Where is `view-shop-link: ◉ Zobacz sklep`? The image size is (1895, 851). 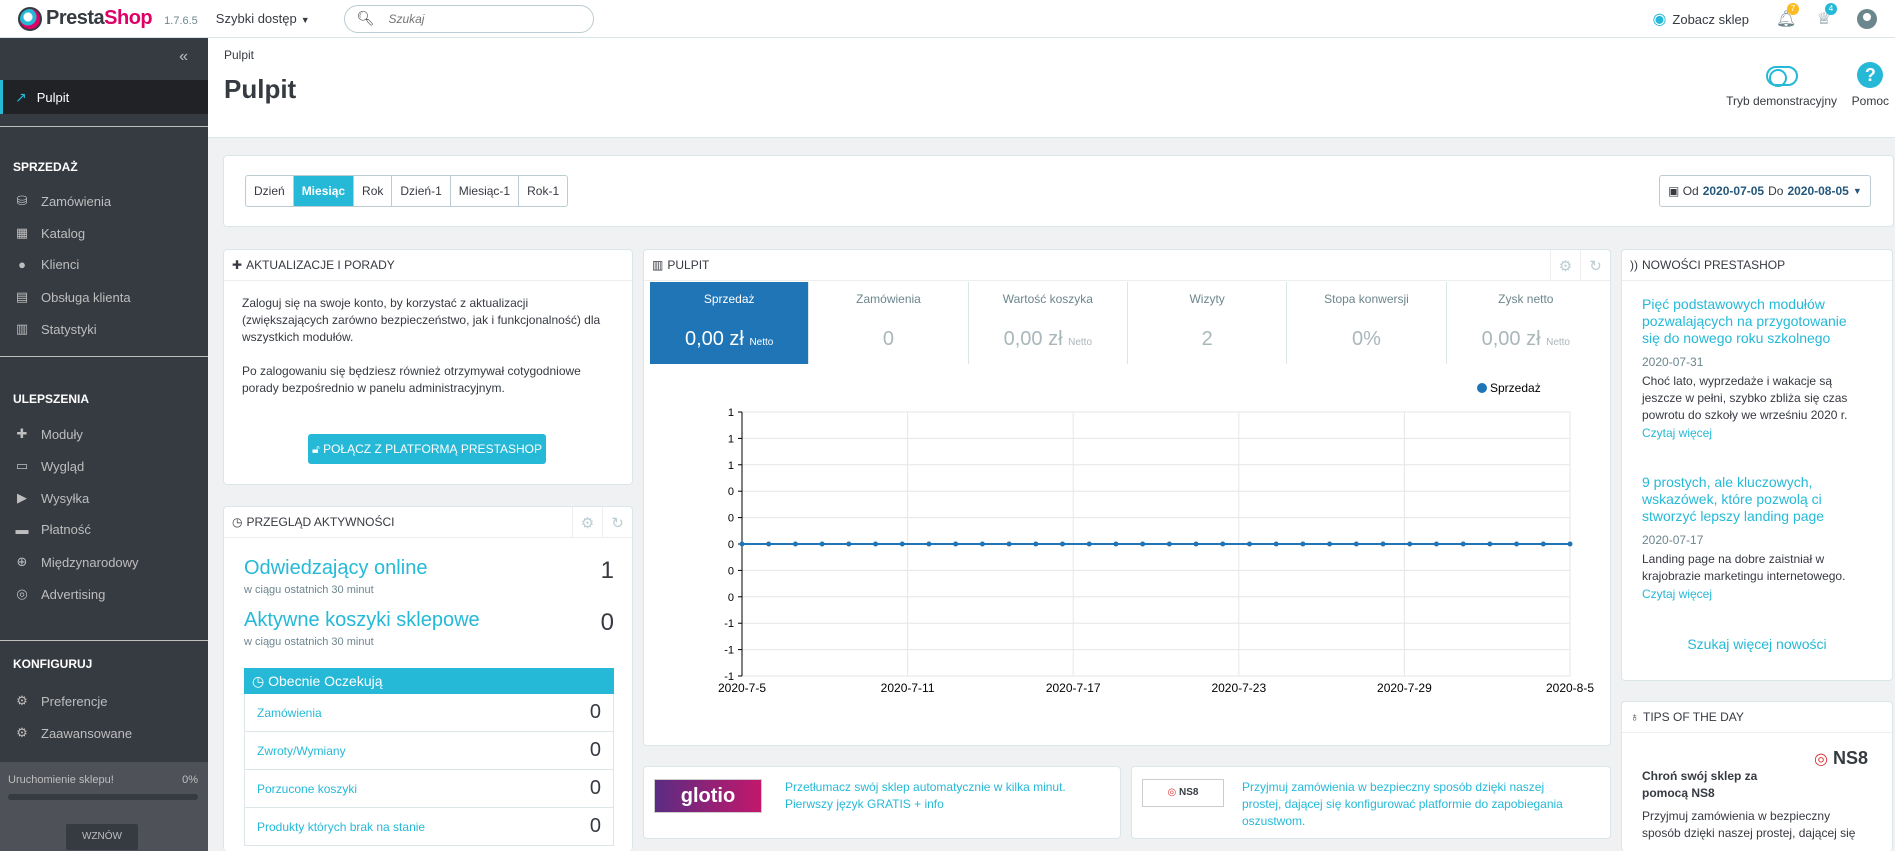 view-shop-link: ◉ Zobacz sklep is located at coordinates (1700, 19).